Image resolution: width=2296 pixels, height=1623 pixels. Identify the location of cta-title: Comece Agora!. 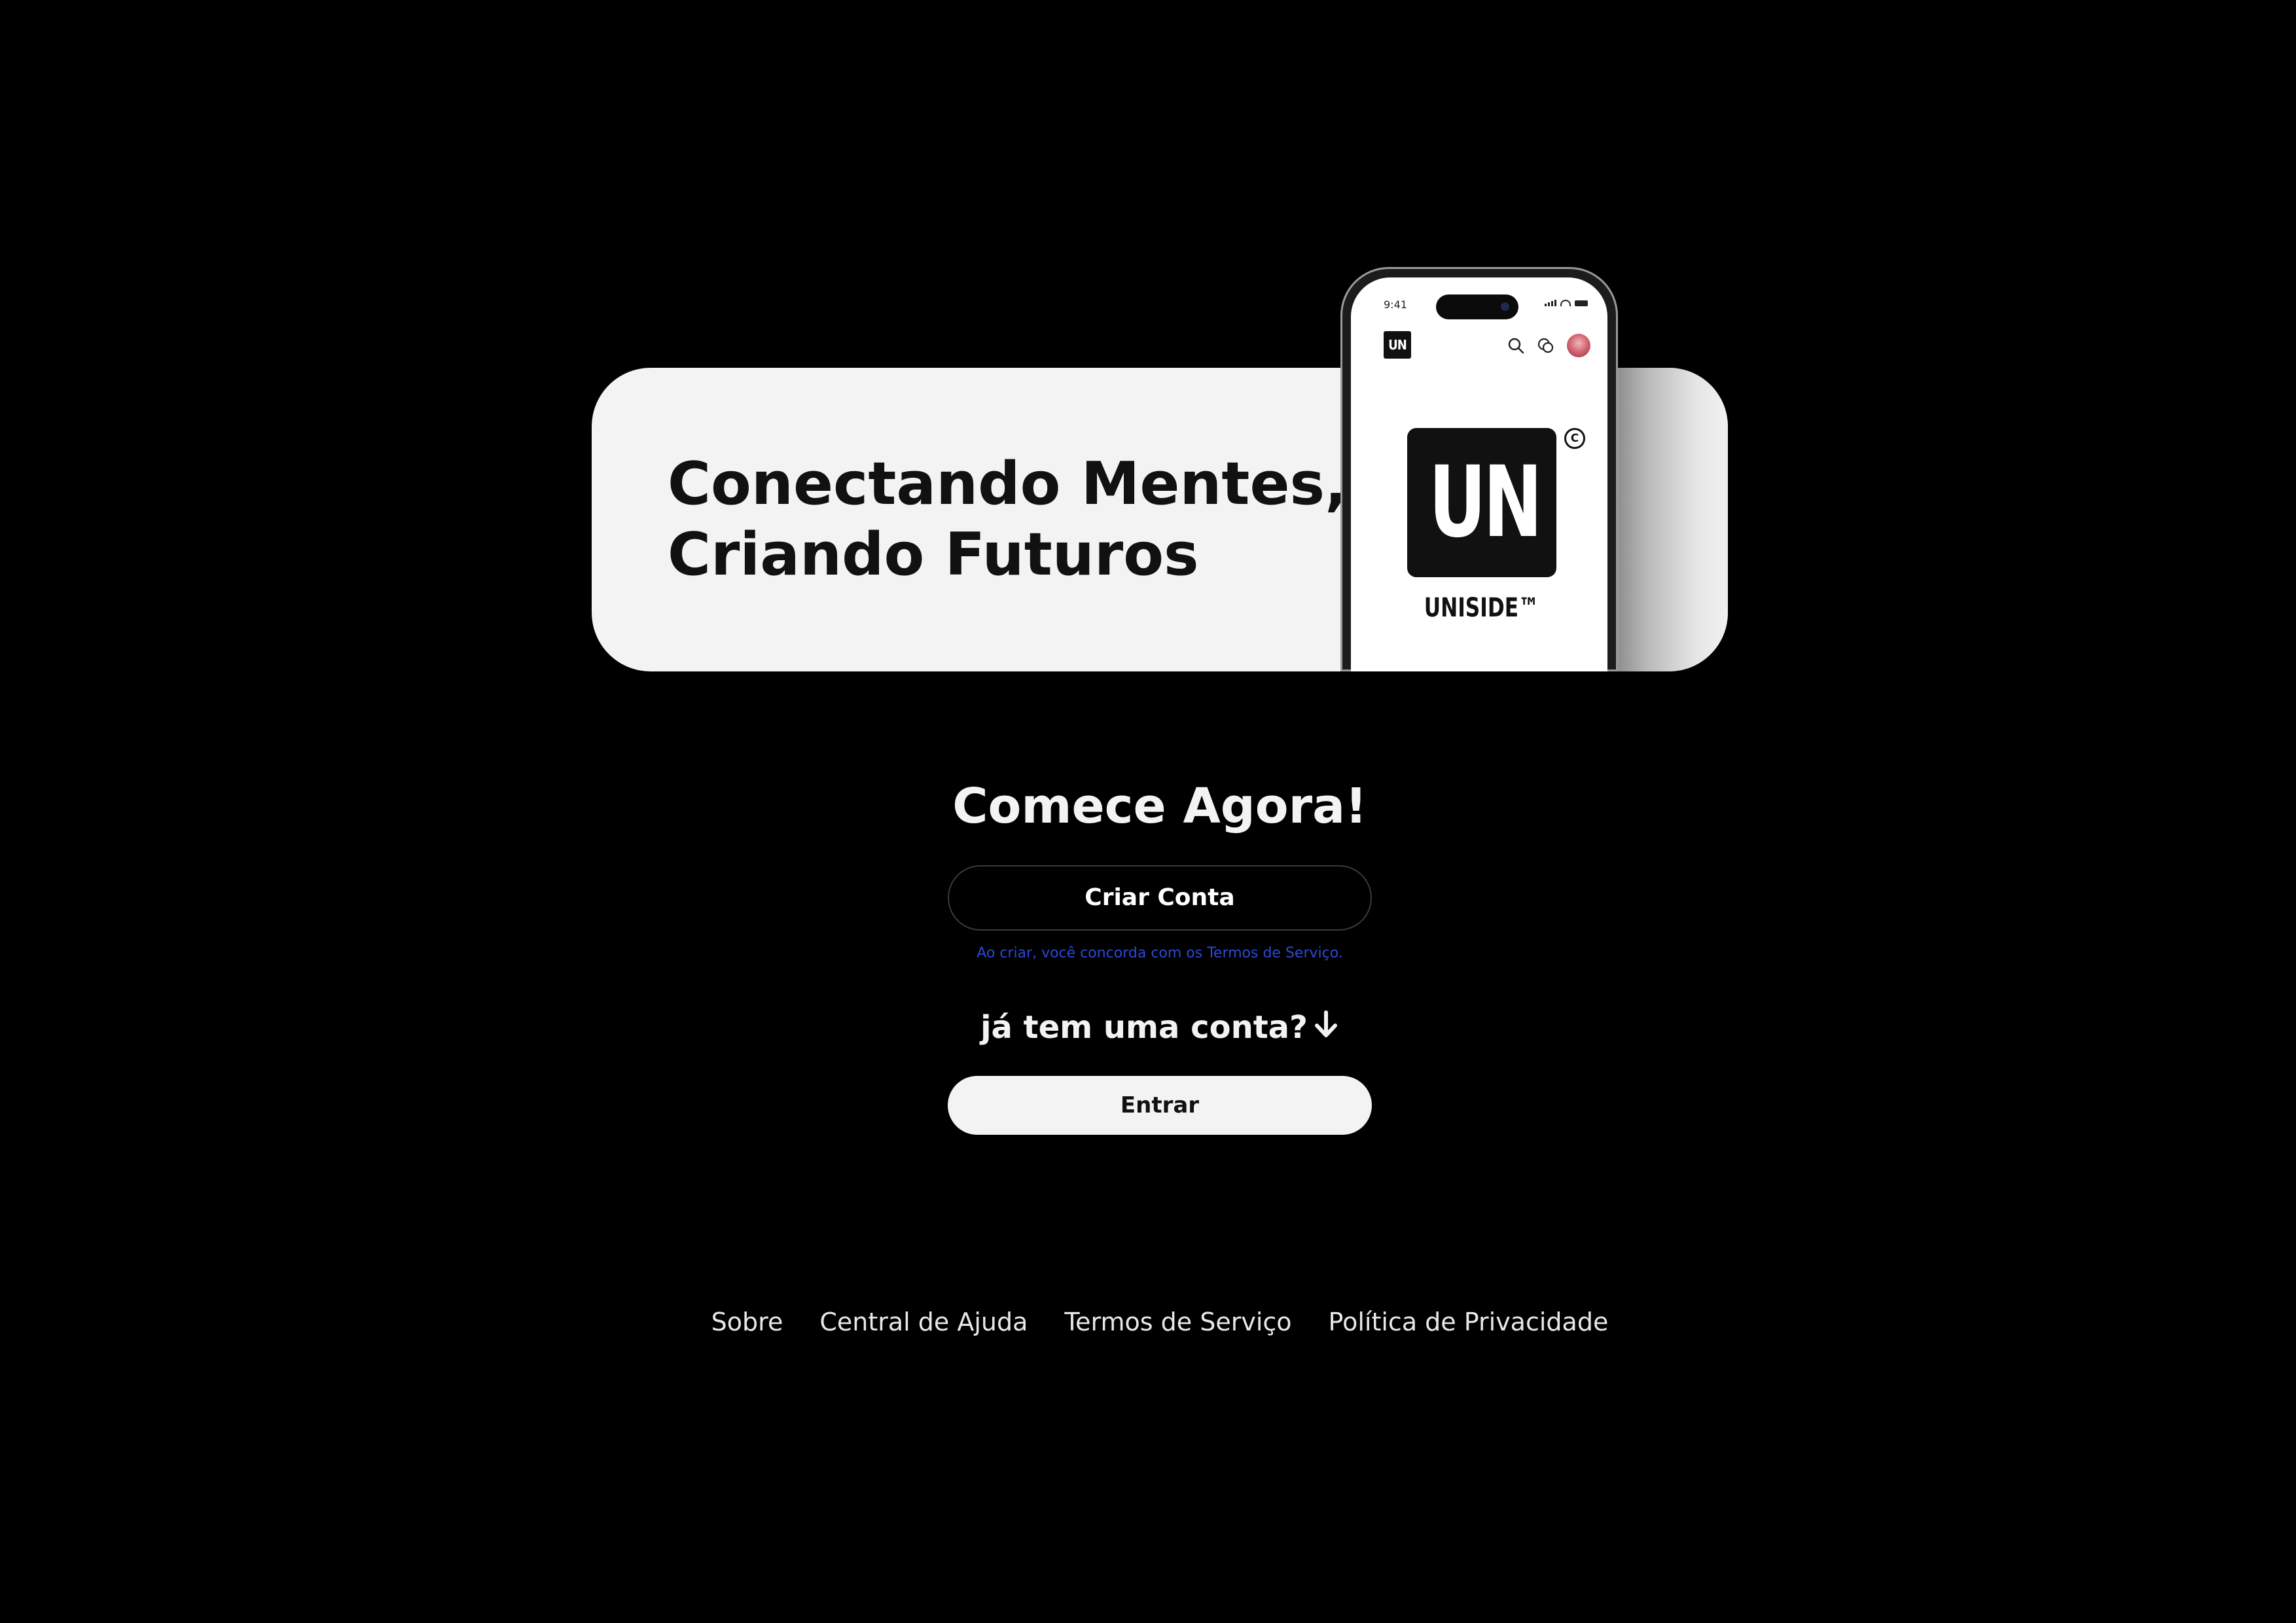
(1159, 806).